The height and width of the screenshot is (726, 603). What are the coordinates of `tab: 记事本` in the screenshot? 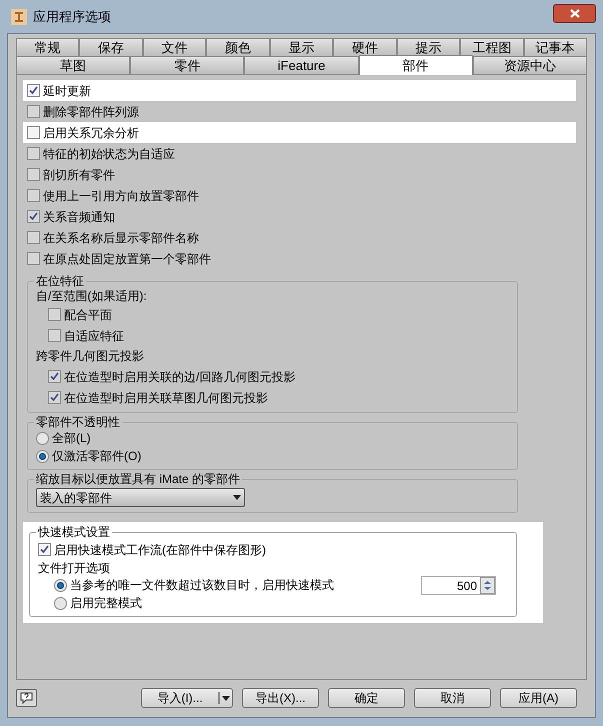 It's located at (555, 47).